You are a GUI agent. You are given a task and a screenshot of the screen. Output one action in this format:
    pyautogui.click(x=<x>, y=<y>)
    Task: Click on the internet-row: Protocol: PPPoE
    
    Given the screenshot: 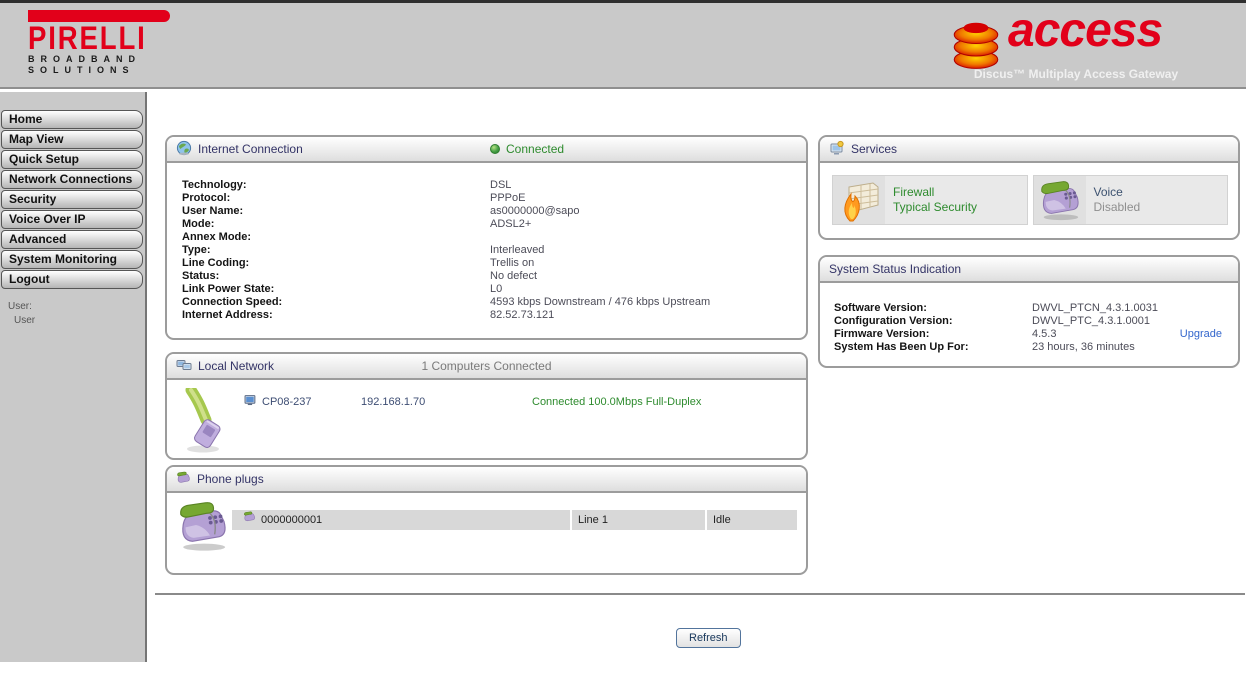 What is the action you would take?
    pyautogui.click(x=354, y=198)
    